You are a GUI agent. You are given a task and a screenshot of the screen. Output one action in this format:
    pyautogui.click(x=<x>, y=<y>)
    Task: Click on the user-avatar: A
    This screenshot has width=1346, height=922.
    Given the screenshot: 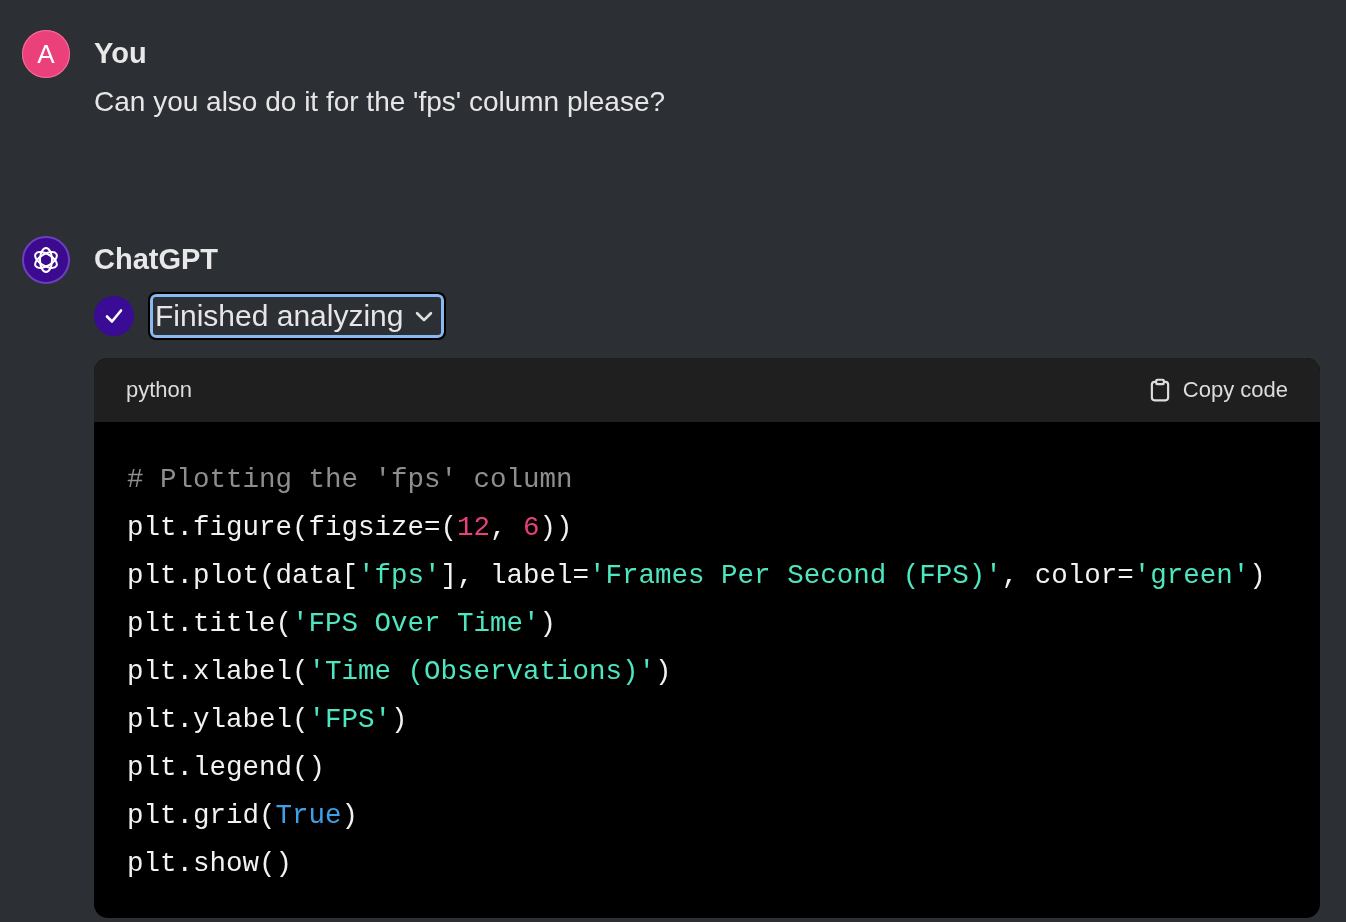 What is the action you would take?
    pyautogui.click(x=46, y=54)
    